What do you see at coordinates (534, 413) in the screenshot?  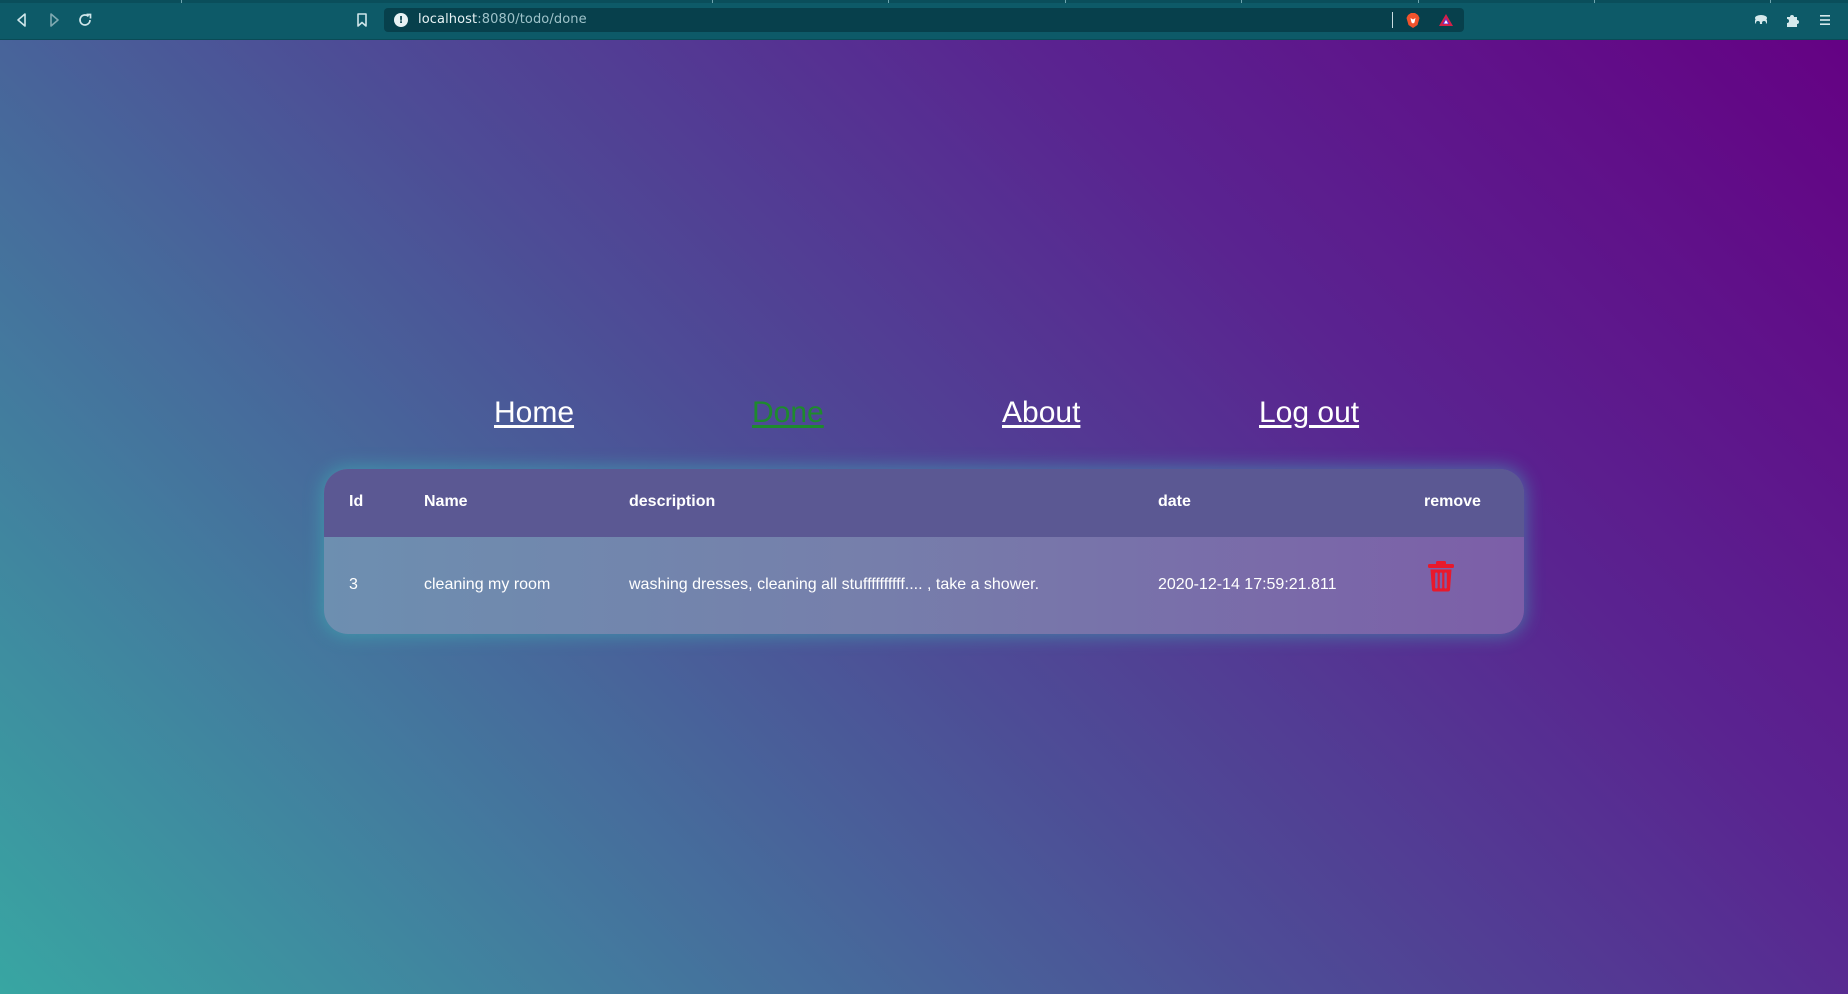 I see `nav-link-home: Home` at bounding box center [534, 413].